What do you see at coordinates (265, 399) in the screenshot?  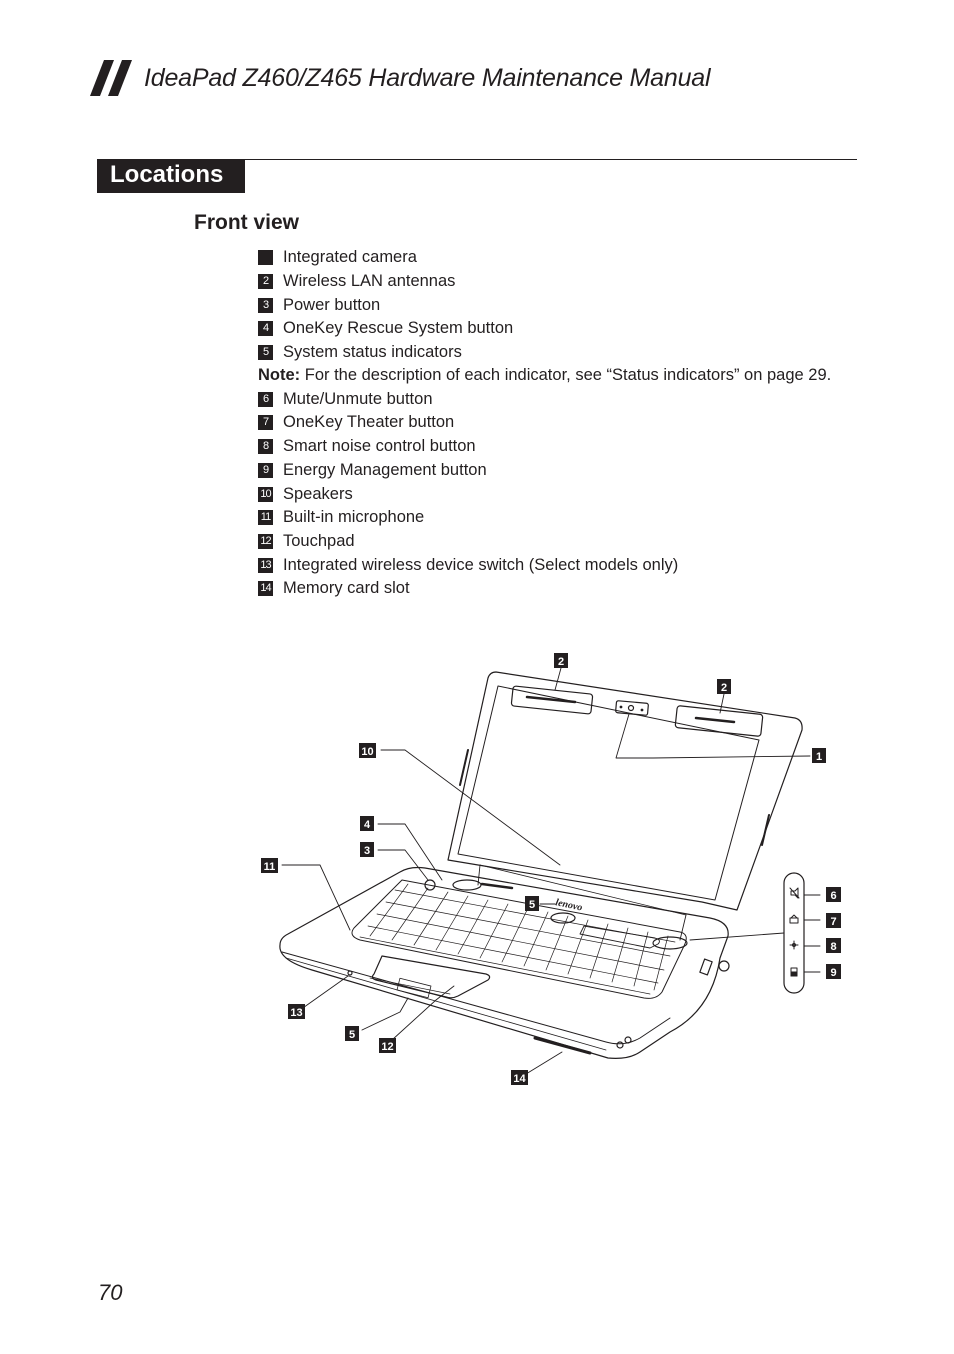 I see `callout-badge: 6` at bounding box center [265, 399].